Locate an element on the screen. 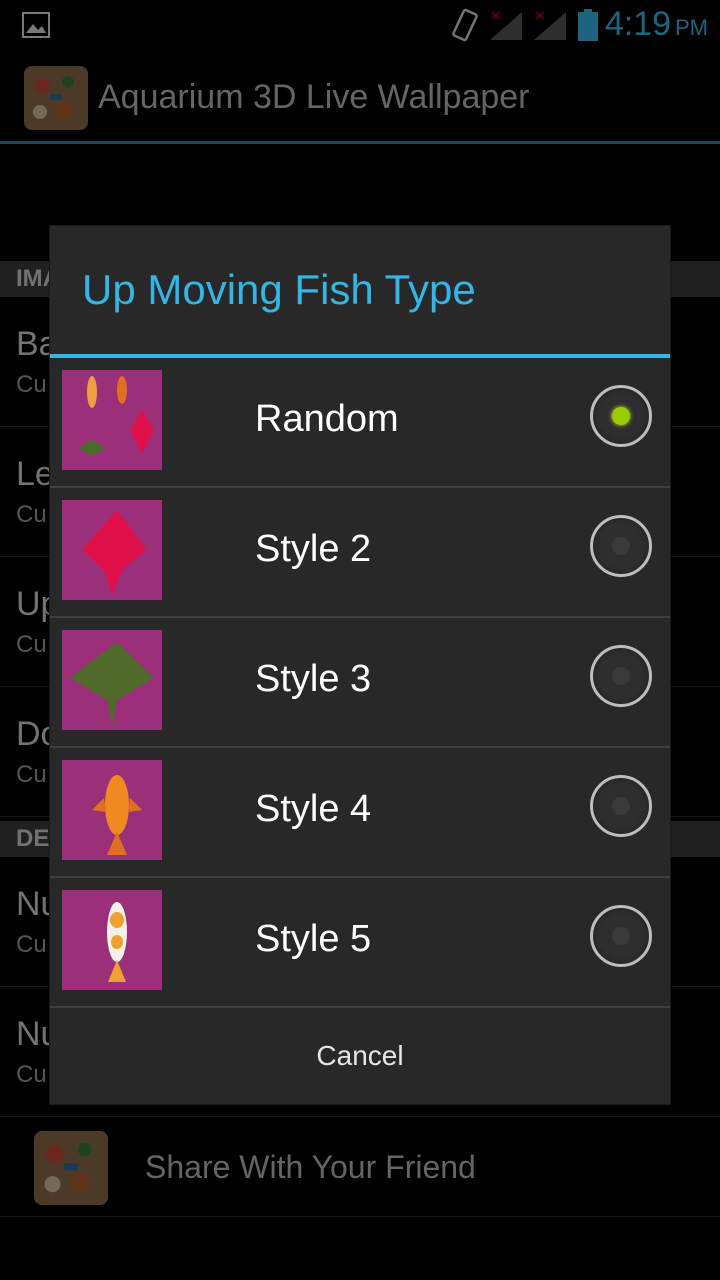 The image size is (720, 1280). option-style-3: Style 3 is located at coordinates (360, 683).